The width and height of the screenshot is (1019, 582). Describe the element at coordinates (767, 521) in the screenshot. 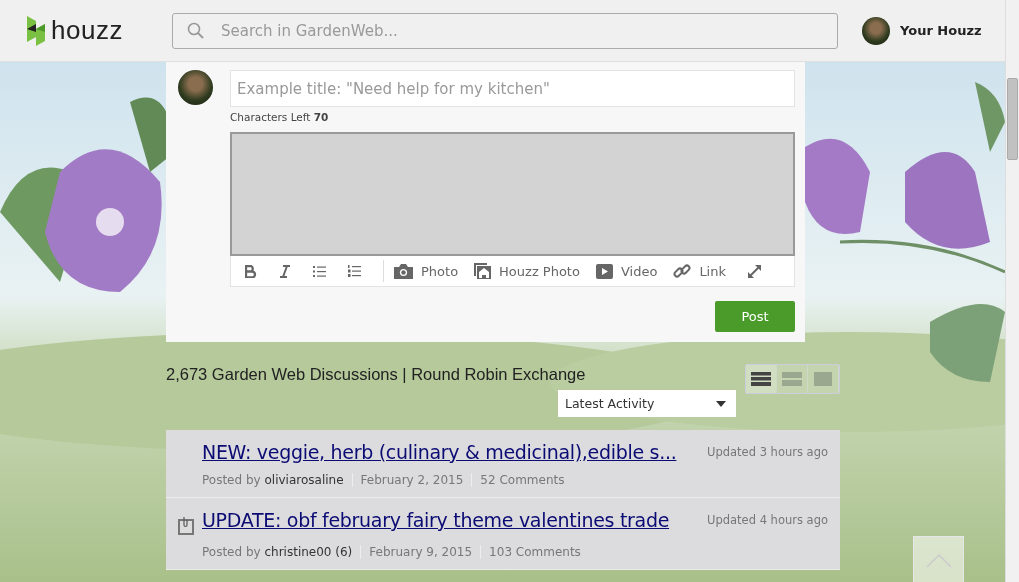

I see `updated-time: Updated 4 hours ago` at that location.